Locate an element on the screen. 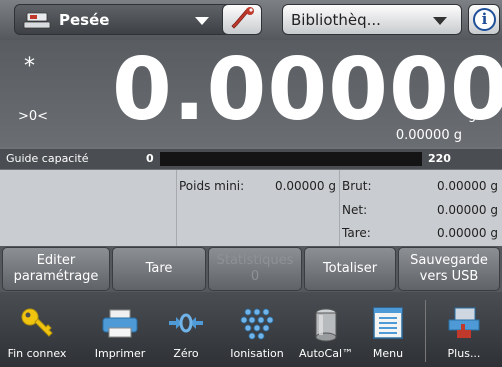  brut-value: 0.00000 g is located at coordinates (467, 186).